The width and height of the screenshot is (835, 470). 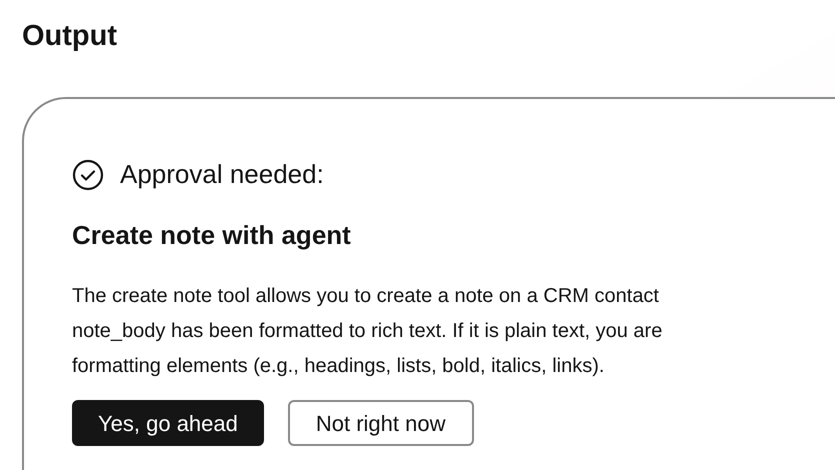 I want to click on section-heading: Output, so click(x=70, y=36).